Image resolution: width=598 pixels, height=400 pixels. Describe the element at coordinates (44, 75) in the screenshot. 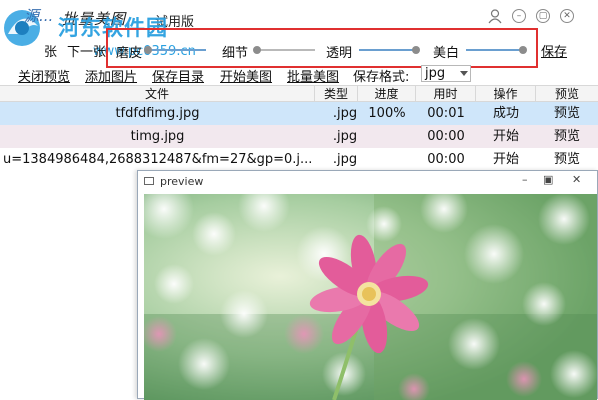

I see `close-preview-link: 关闭预览` at that location.